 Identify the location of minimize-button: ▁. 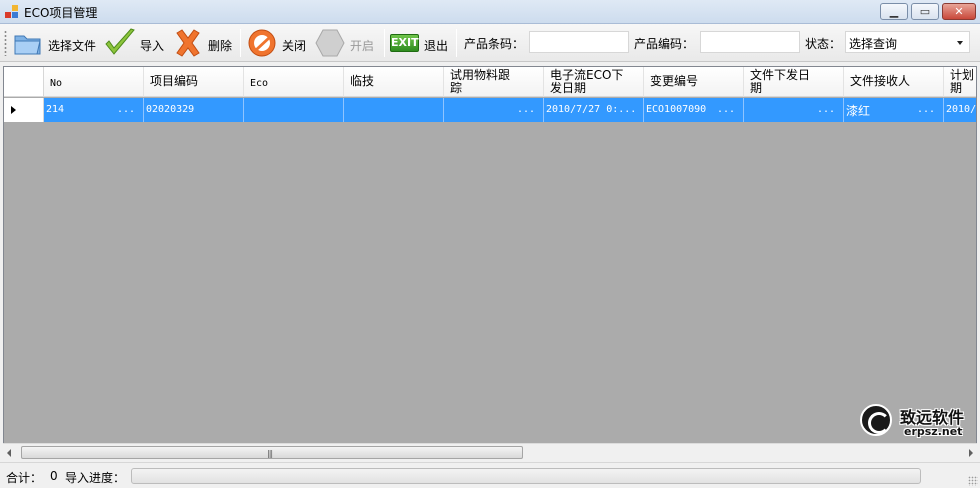
(894, 11).